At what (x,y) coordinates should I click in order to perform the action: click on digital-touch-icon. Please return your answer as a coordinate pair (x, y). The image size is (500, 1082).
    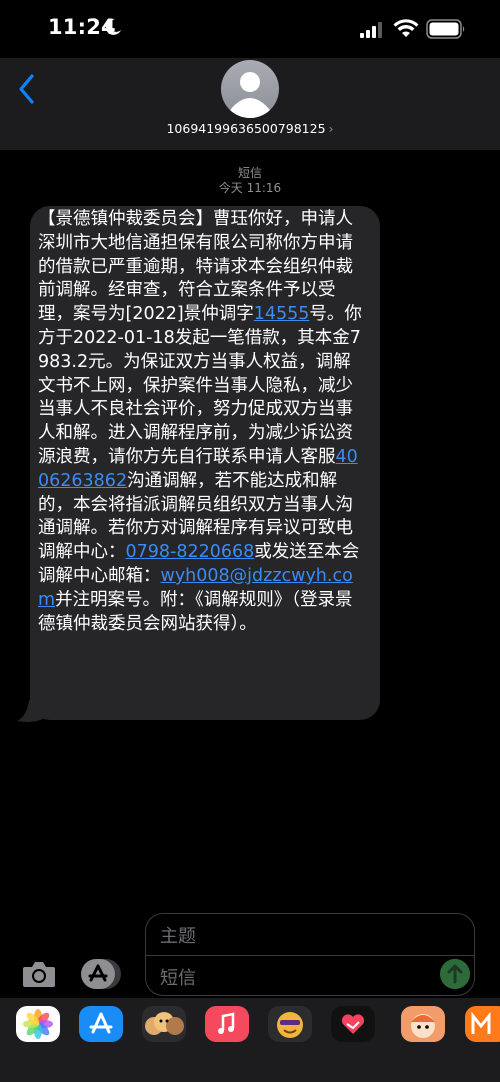
    Looking at the image, I should click on (353, 1024).